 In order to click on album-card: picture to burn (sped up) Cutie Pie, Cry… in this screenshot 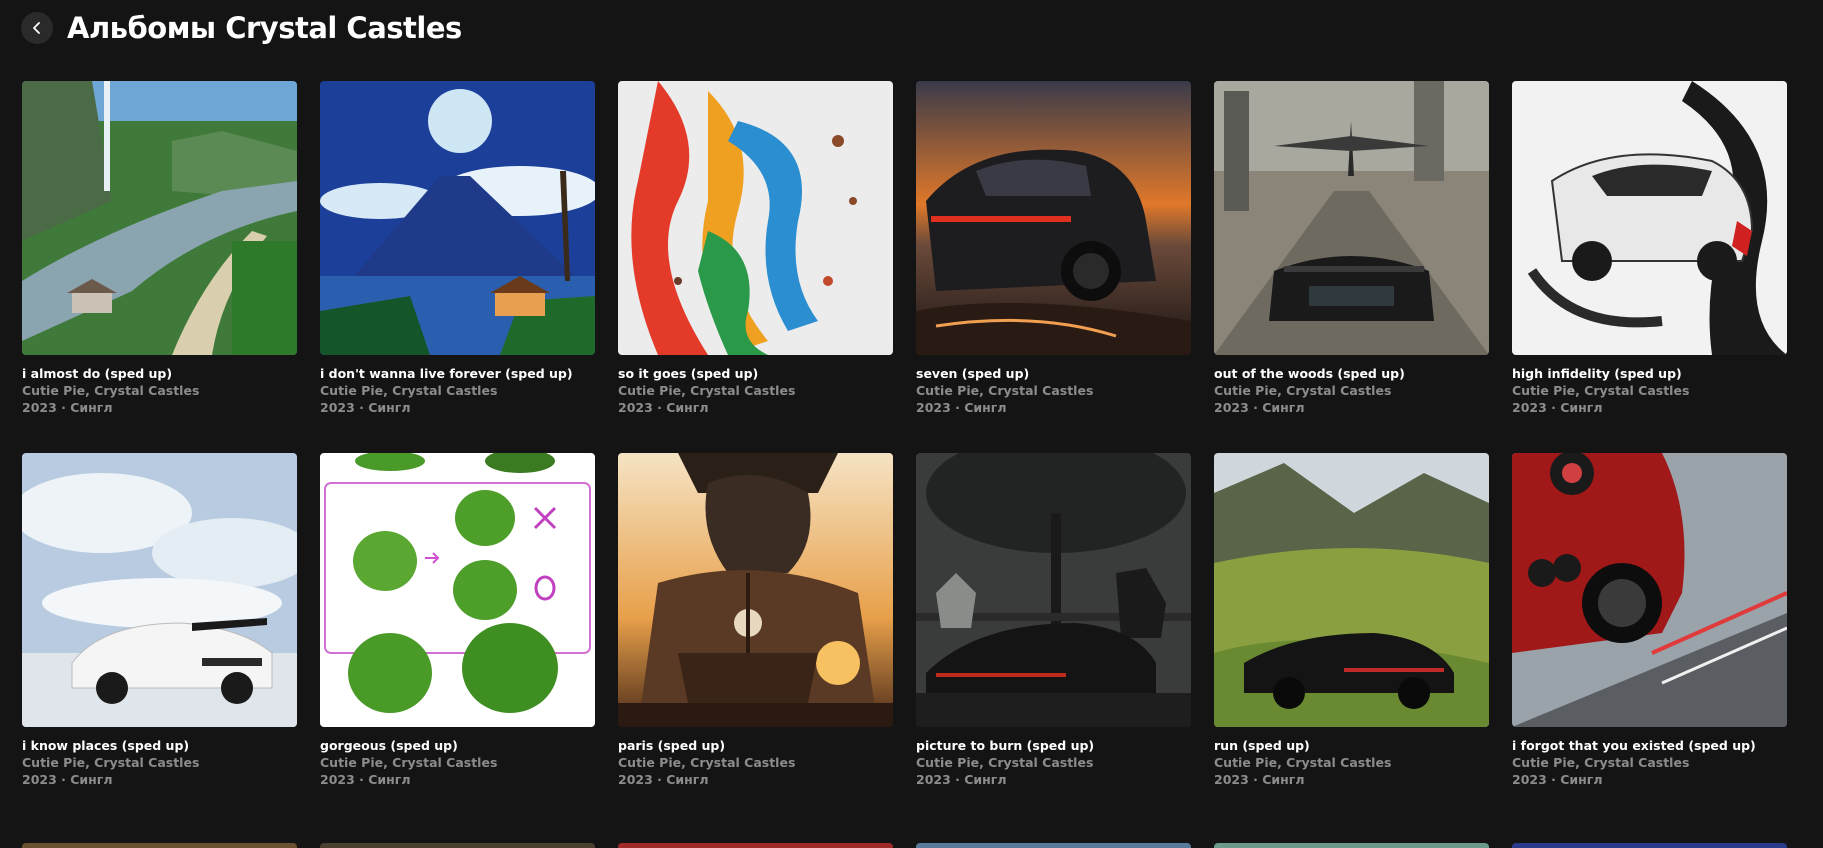, I will do `click(1053, 621)`.